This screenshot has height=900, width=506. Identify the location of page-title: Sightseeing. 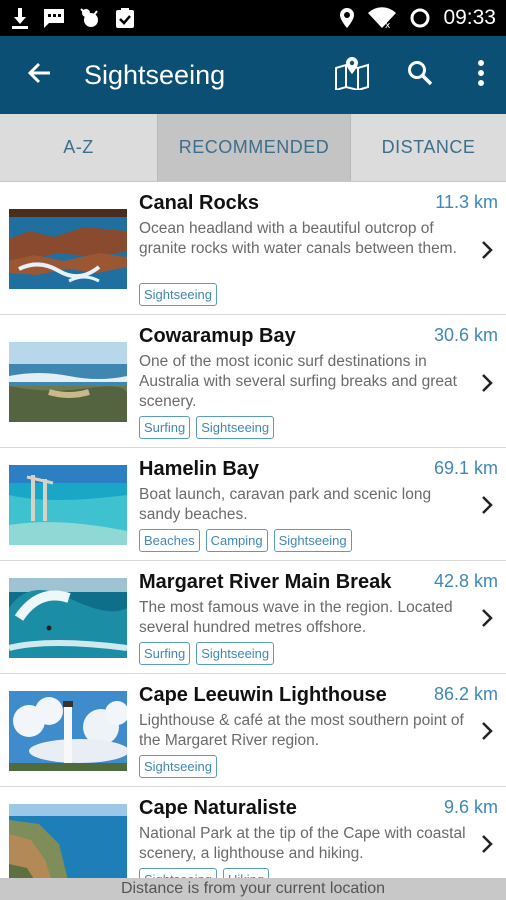
(155, 74).